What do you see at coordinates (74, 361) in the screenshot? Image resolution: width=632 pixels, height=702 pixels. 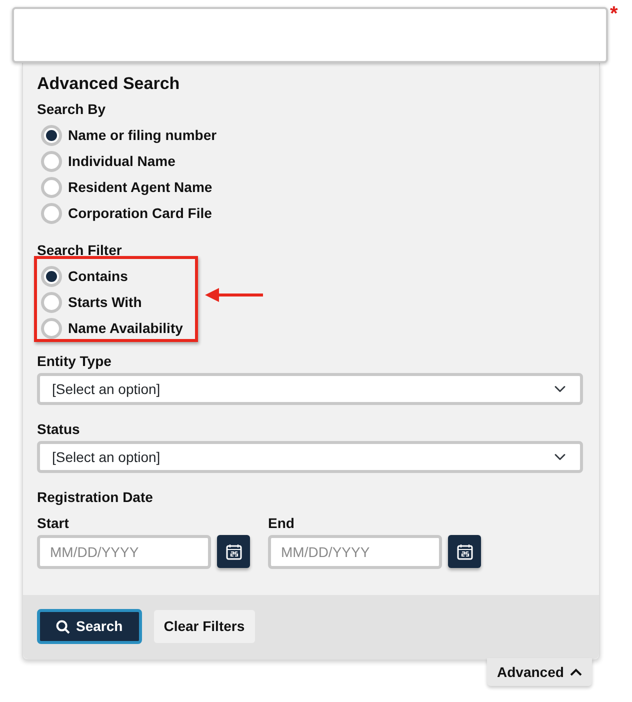 I see `field-label: Entity Type` at bounding box center [74, 361].